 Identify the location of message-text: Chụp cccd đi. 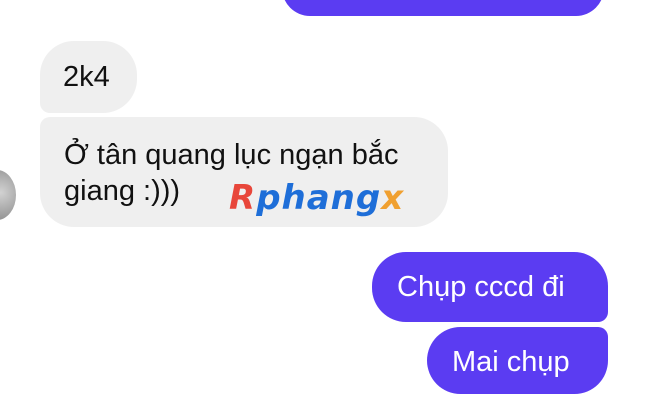
(481, 287).